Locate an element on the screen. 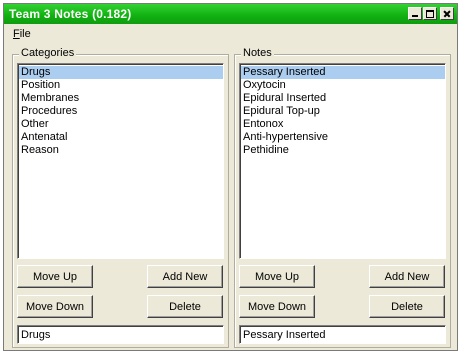 This screenshot has width=461, height=354. categories-group-label: Categories is located at coordinates (48, 53).